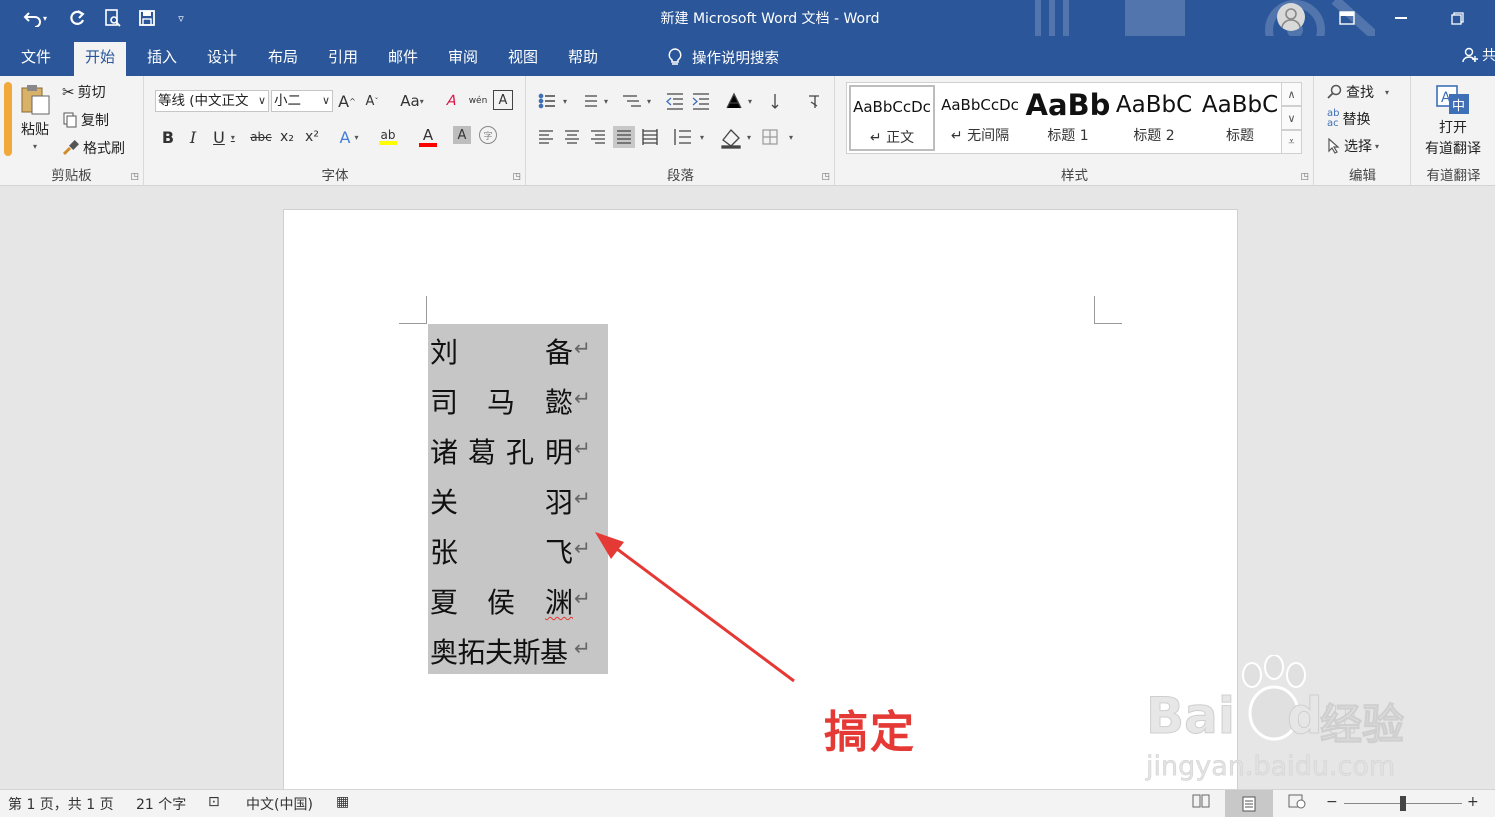 The image size is (1495, 817). Describe the element at coordinates (518, 449) in the screenshot. I see `name-line-3: 诸 葛 孔 明 ↵` at that location.